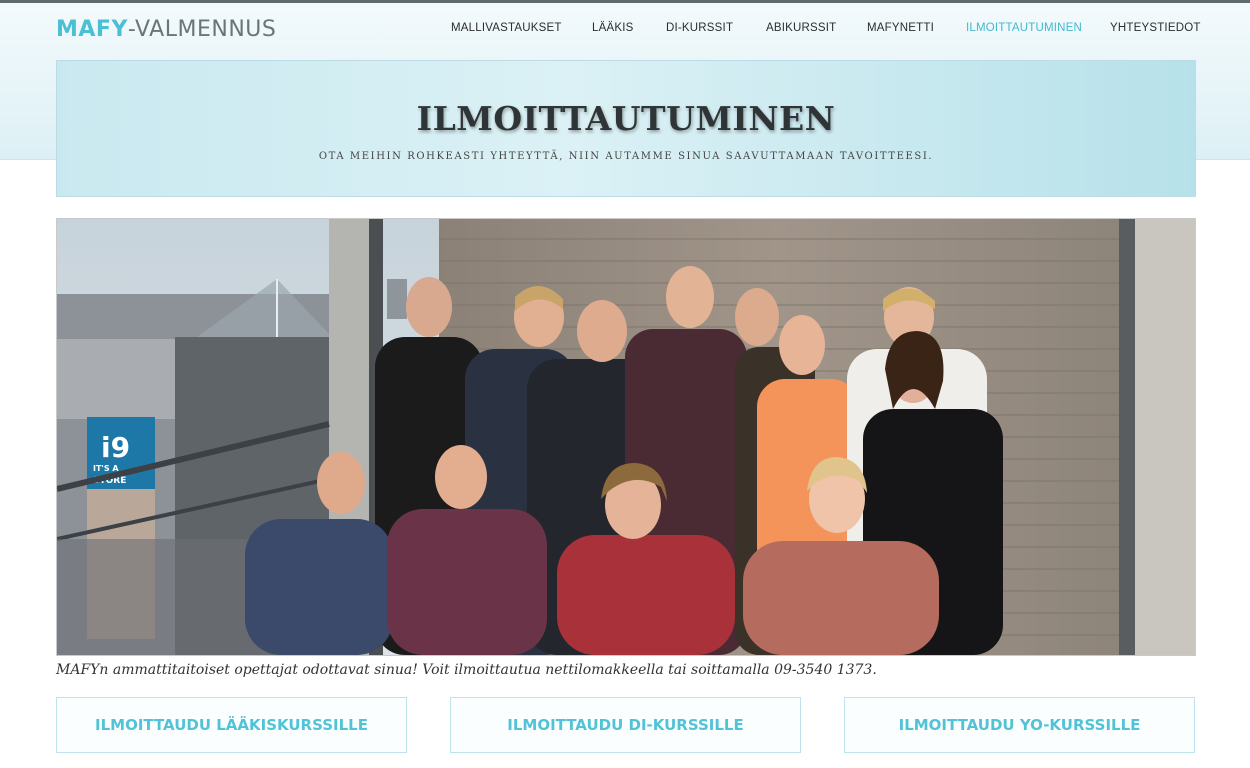  What do you see at coordinates (900, 28) in the screenshot?
I see `nav-item-mafynetti: MAFYNETTI` at bounding box center [900, 28].